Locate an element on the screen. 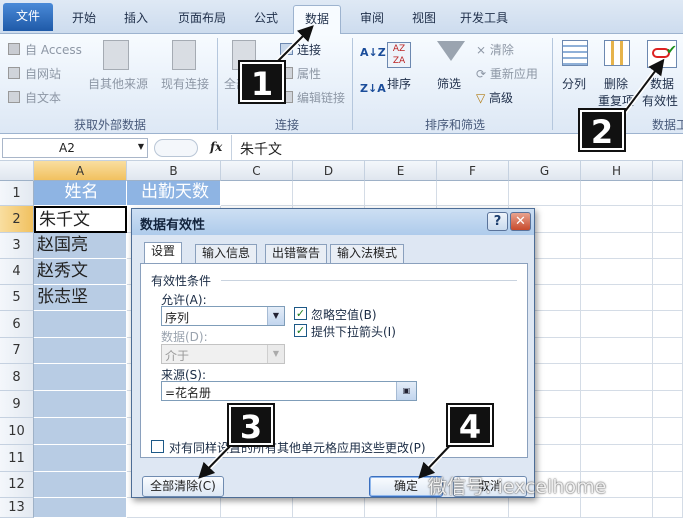 Image resolution: width=683 pixels, height=518 pixels. in-cell-dropdown-checkbox: ✓ is located at coordinates (300, 330).